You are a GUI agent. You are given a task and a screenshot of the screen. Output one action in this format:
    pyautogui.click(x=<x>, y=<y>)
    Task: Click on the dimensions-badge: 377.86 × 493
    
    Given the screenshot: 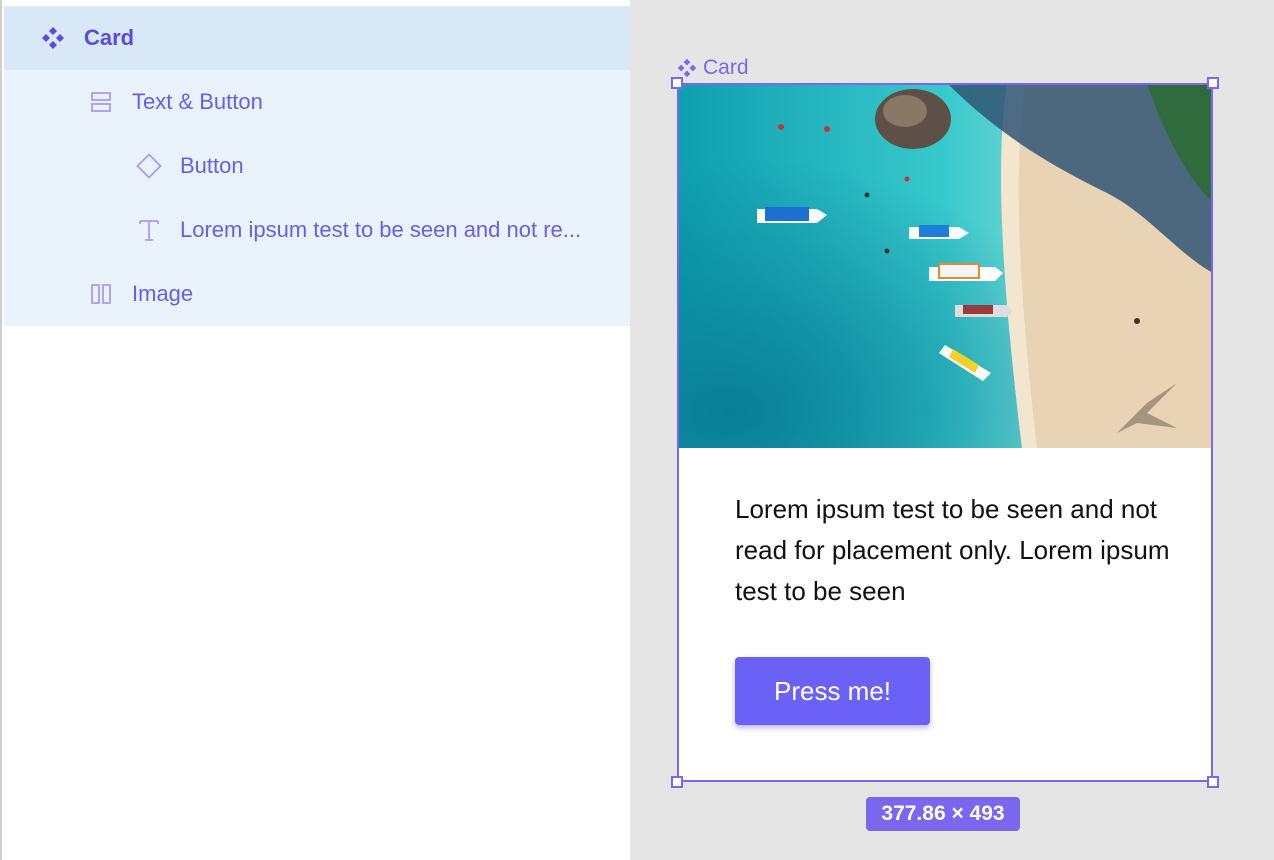 What is the action you would take?
    pyautogui.click(x=943, y=814)
    